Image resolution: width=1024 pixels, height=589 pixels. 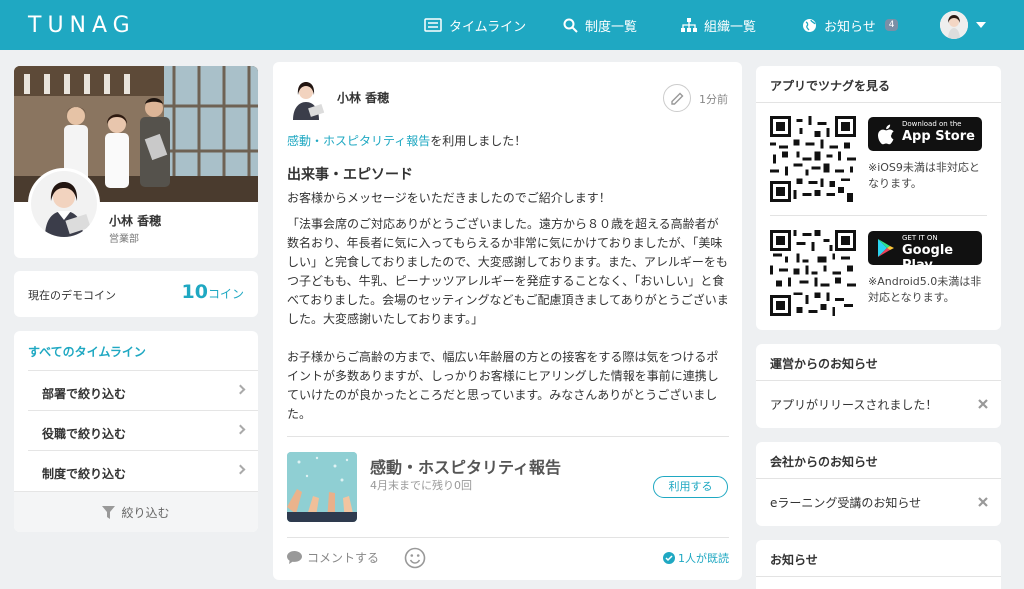 I want to click on filter-by-position: 役職で絞り込む, so click(x=143, y=430).